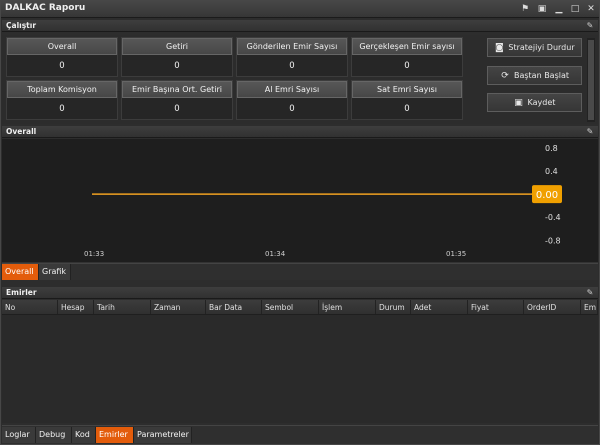  I want to click on last-value-label: 0.00, so click(547, 195).